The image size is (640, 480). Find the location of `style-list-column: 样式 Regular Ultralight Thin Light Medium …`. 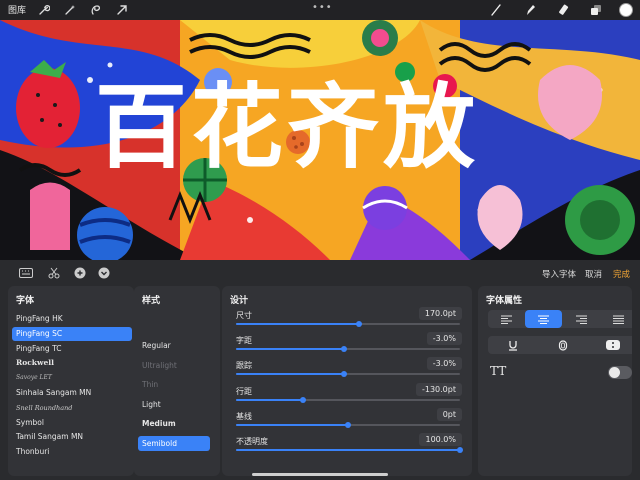

style-list-column: 样式 Regular Ultralight Thin Light Medium … is located at coordinates (177, 381).